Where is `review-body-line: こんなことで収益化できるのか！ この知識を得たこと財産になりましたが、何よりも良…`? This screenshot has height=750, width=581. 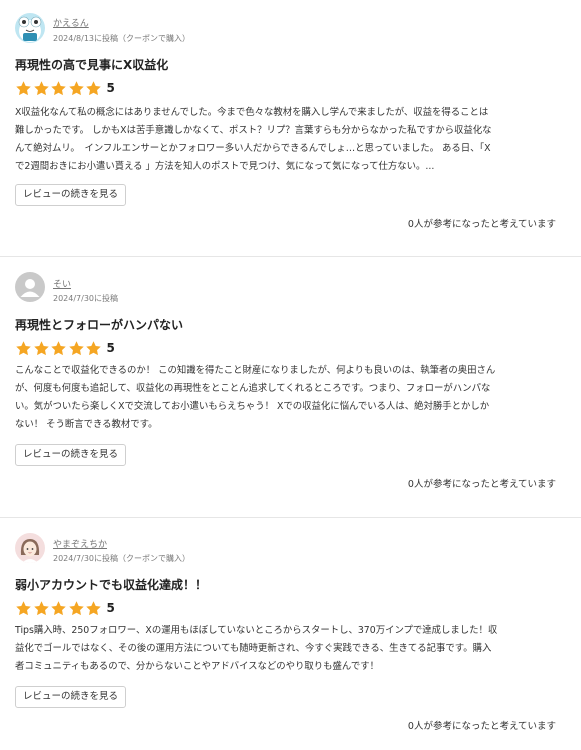
review-body-line: こんなことで収益化できるのか！ この知識を得たこと財産になりましたが、何よりも良… is located at coordinates (255, 370).